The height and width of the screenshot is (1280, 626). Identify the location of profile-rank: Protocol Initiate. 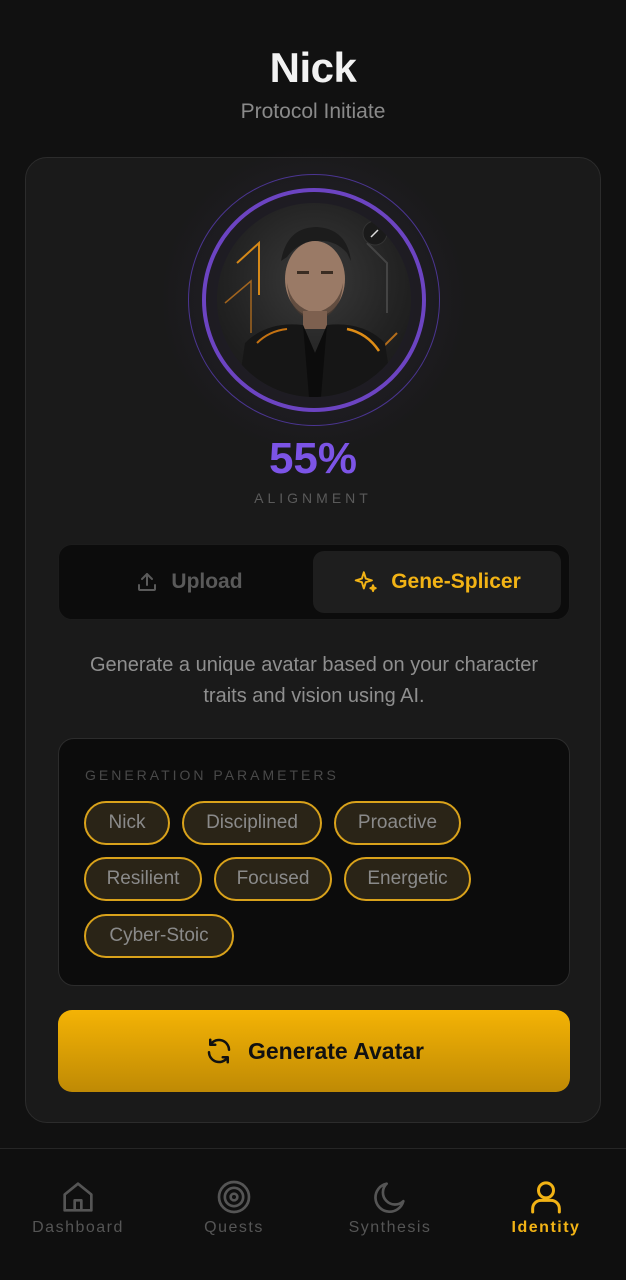
(313, 111).